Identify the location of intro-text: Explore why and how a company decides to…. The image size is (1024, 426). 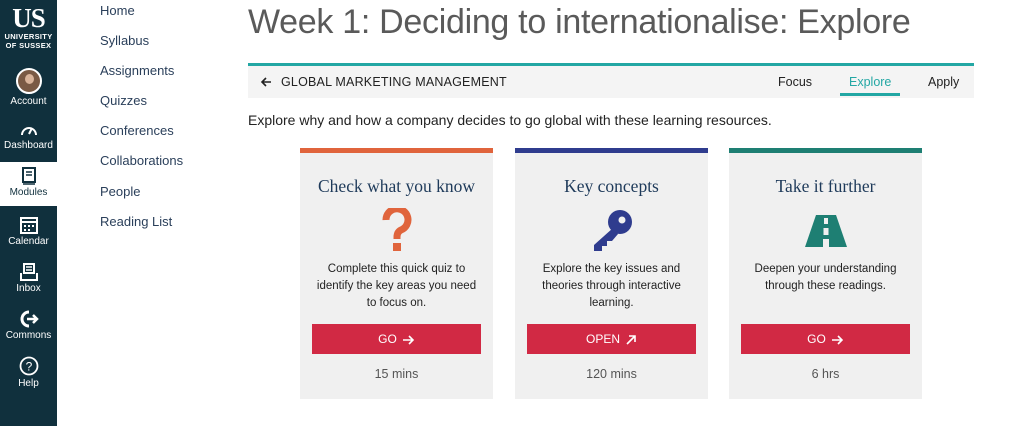
(510, 120).